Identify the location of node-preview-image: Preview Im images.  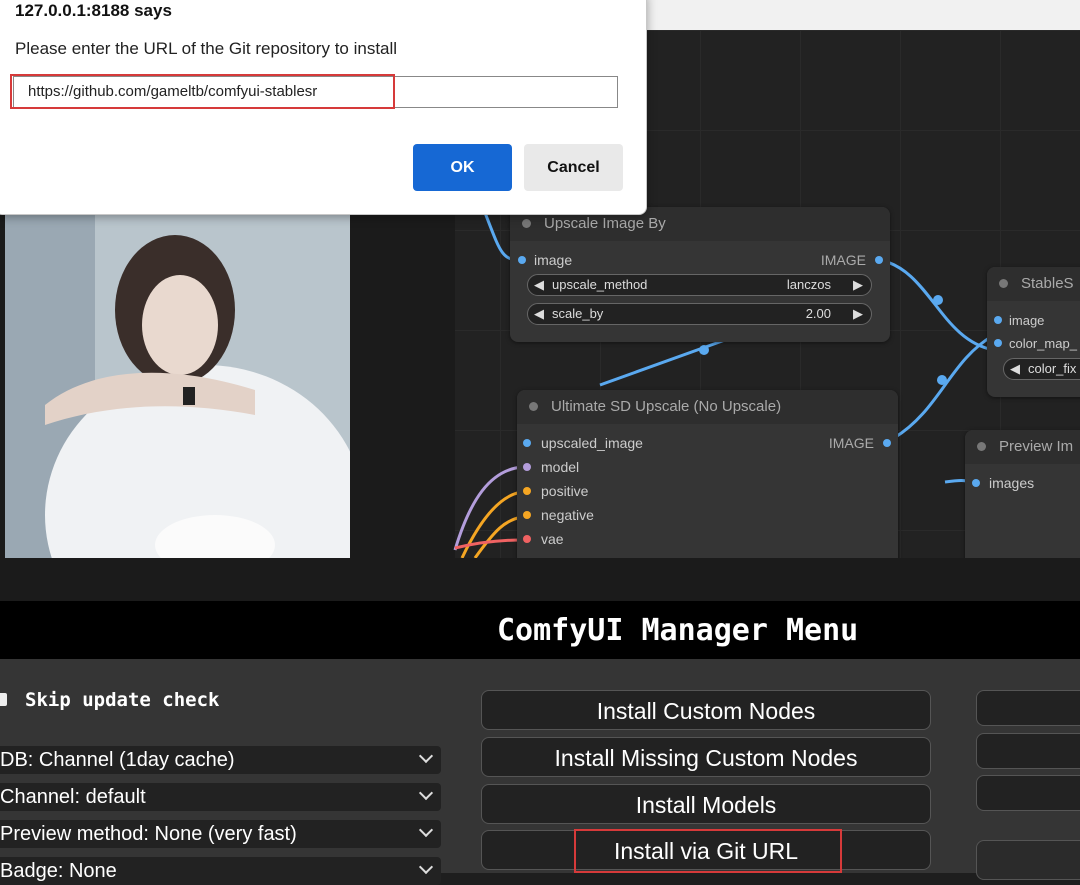
(1022, 494).